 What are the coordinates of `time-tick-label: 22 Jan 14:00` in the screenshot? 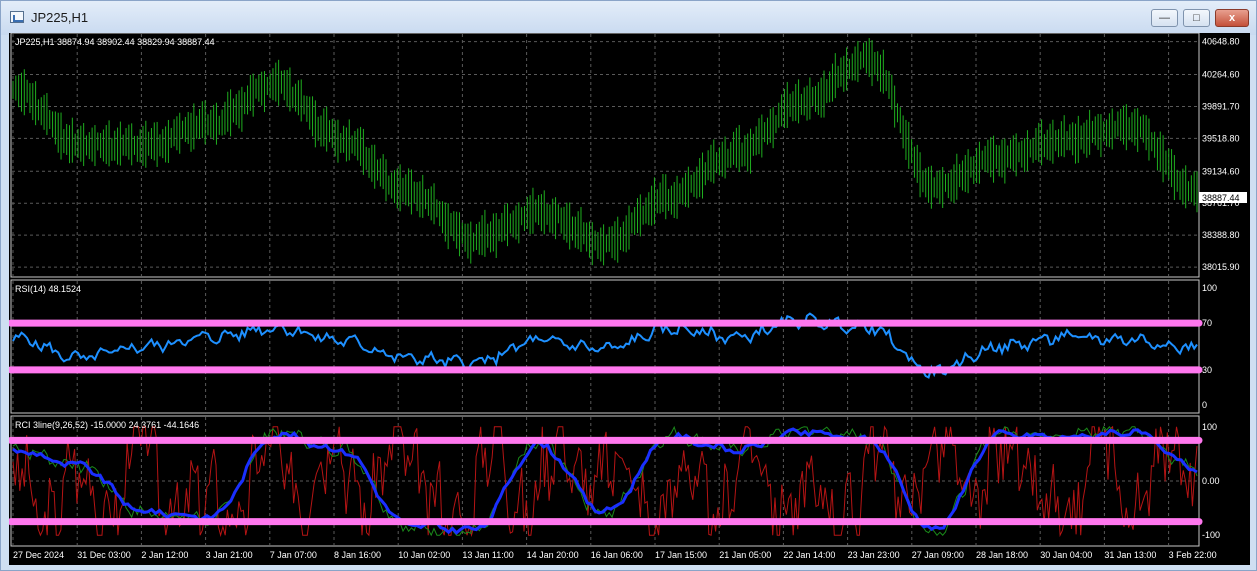 It's located at (809, 555).